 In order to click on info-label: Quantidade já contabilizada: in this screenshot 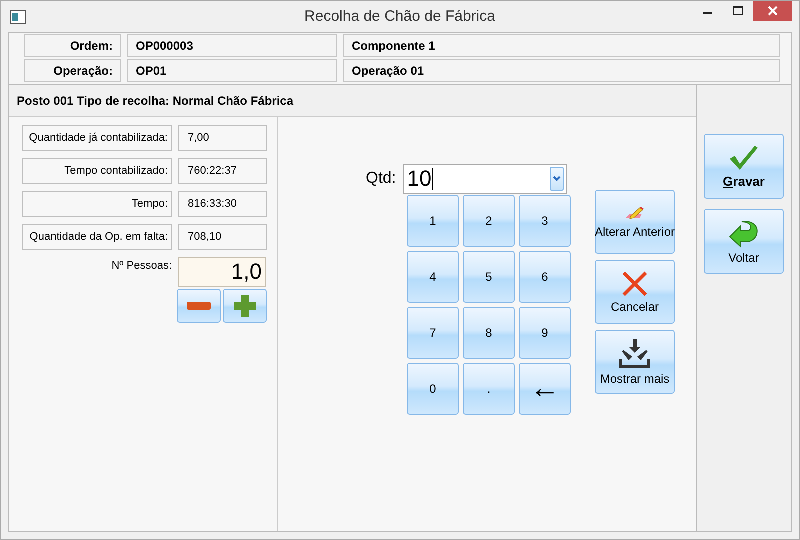, I will do `click(97, 138)`.